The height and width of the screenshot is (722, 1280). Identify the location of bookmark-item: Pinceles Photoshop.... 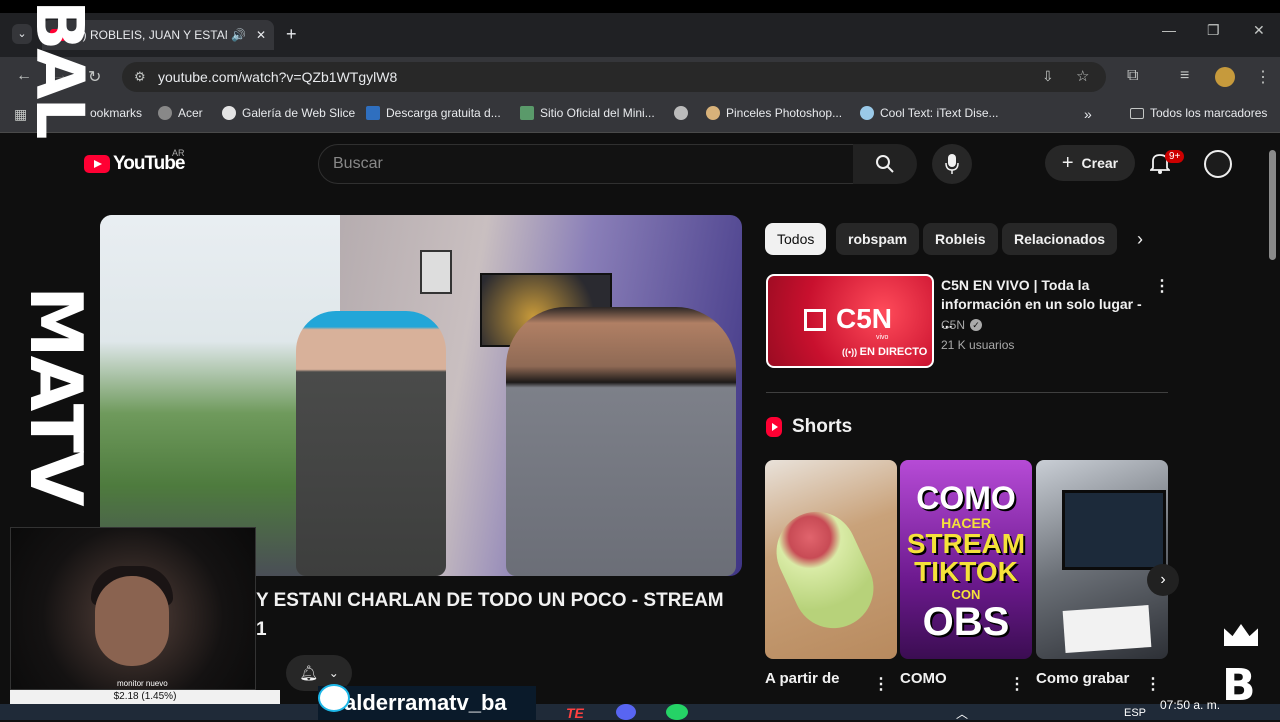
(774, 113).